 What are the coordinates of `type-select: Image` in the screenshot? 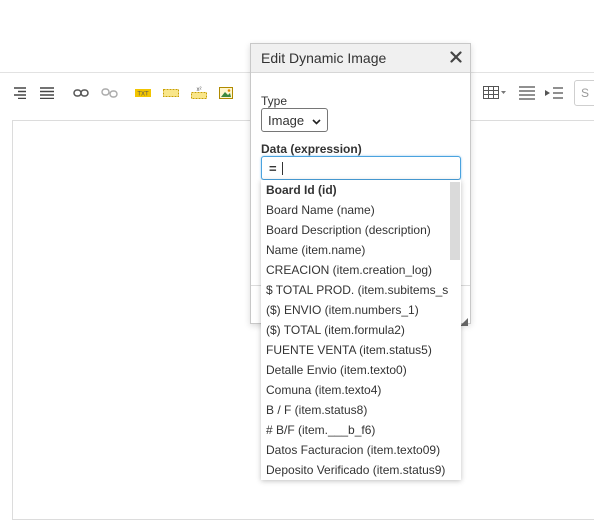 It's located at (294, 120).